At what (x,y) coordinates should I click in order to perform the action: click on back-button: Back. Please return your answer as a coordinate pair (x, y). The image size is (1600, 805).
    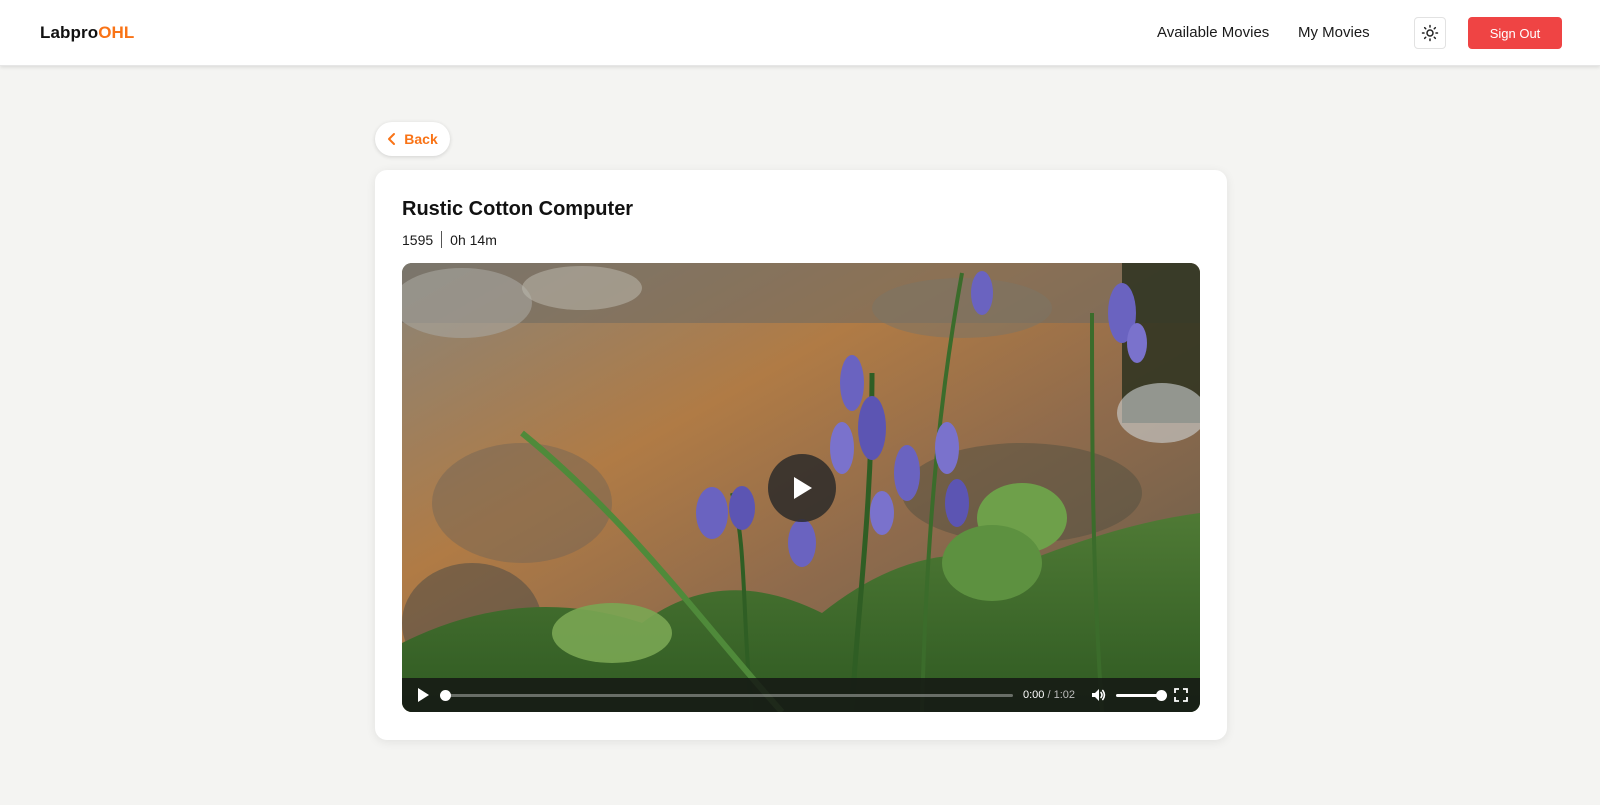
    Looking at the image, I should click on (412, 139).